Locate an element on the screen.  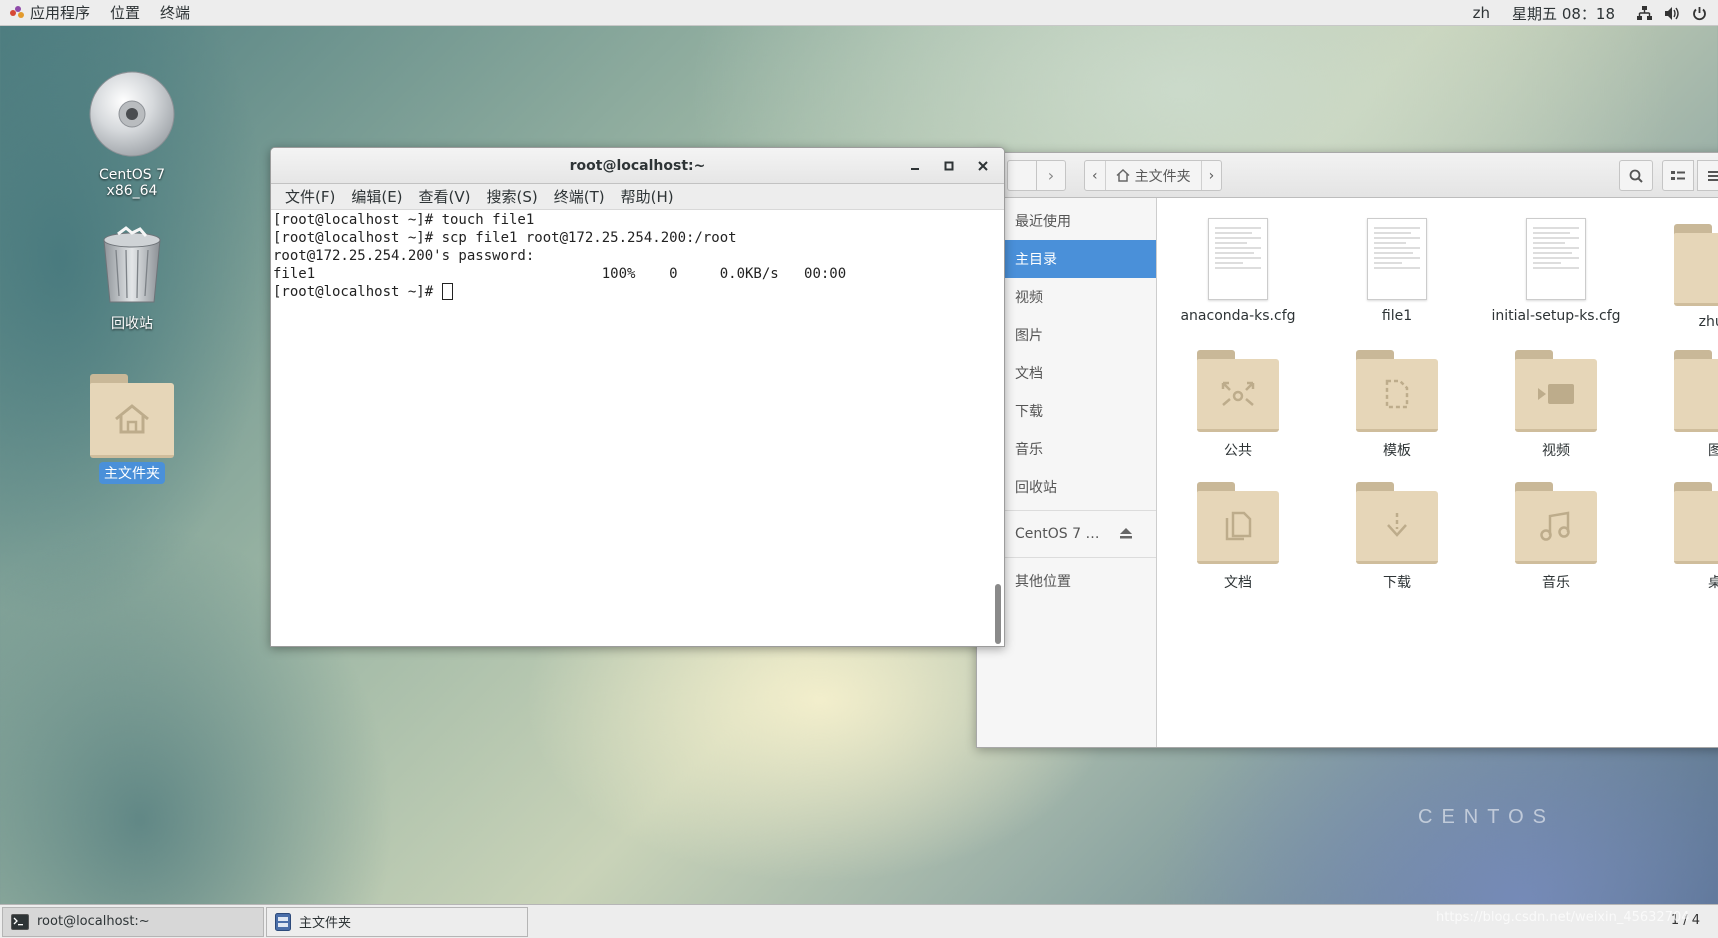
task-file-manager: 主文件夹 is located at coordinates (397, 921).